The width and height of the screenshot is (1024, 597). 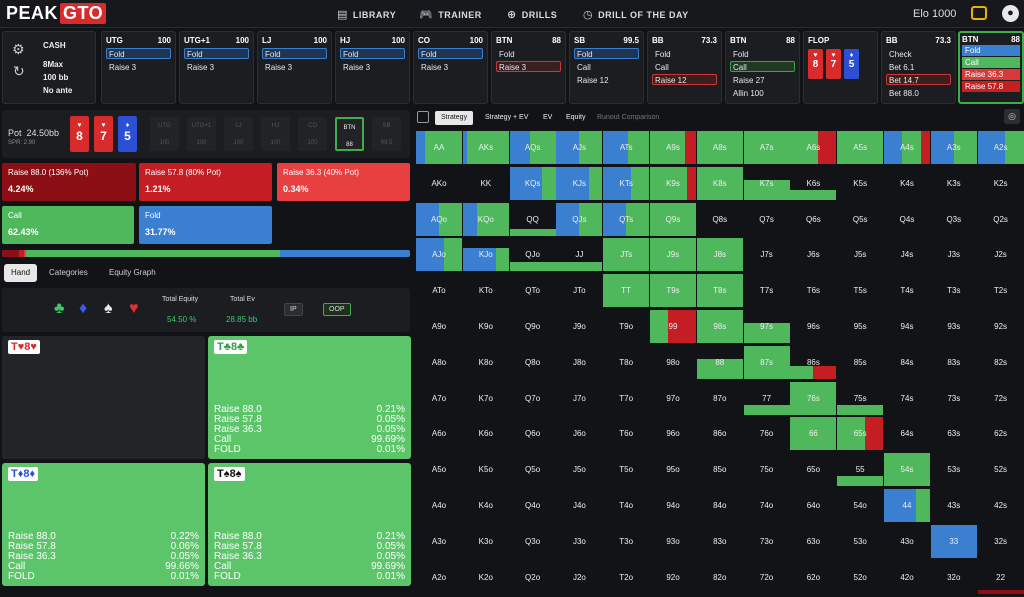 What do you see at coordinates (532, 183) in the screenshot?
I see `hand-cell: KQs` at bounding box center [532, 183].